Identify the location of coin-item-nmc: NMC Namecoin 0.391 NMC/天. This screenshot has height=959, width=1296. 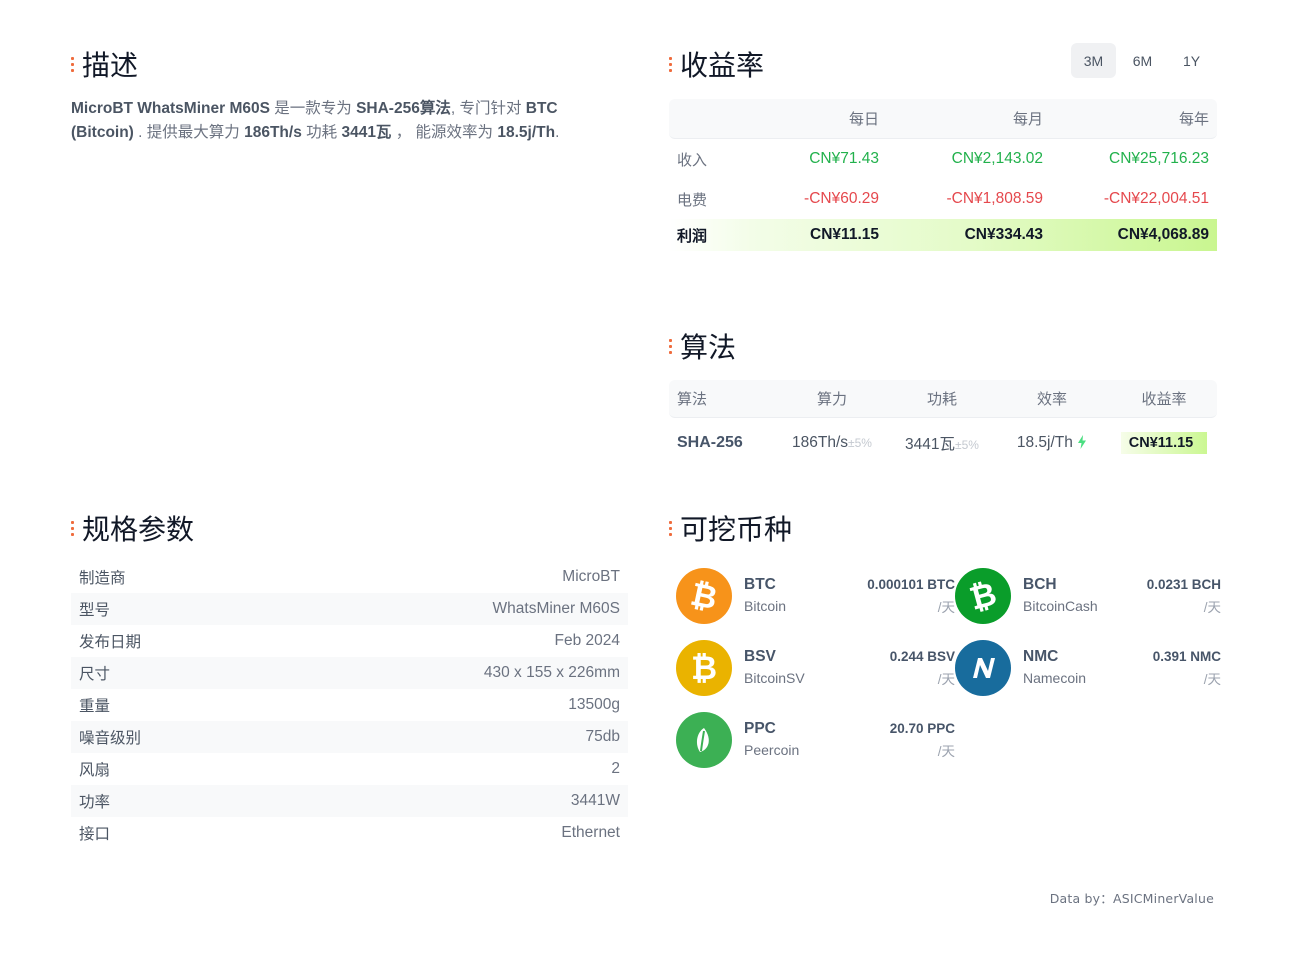
(1088, 668).